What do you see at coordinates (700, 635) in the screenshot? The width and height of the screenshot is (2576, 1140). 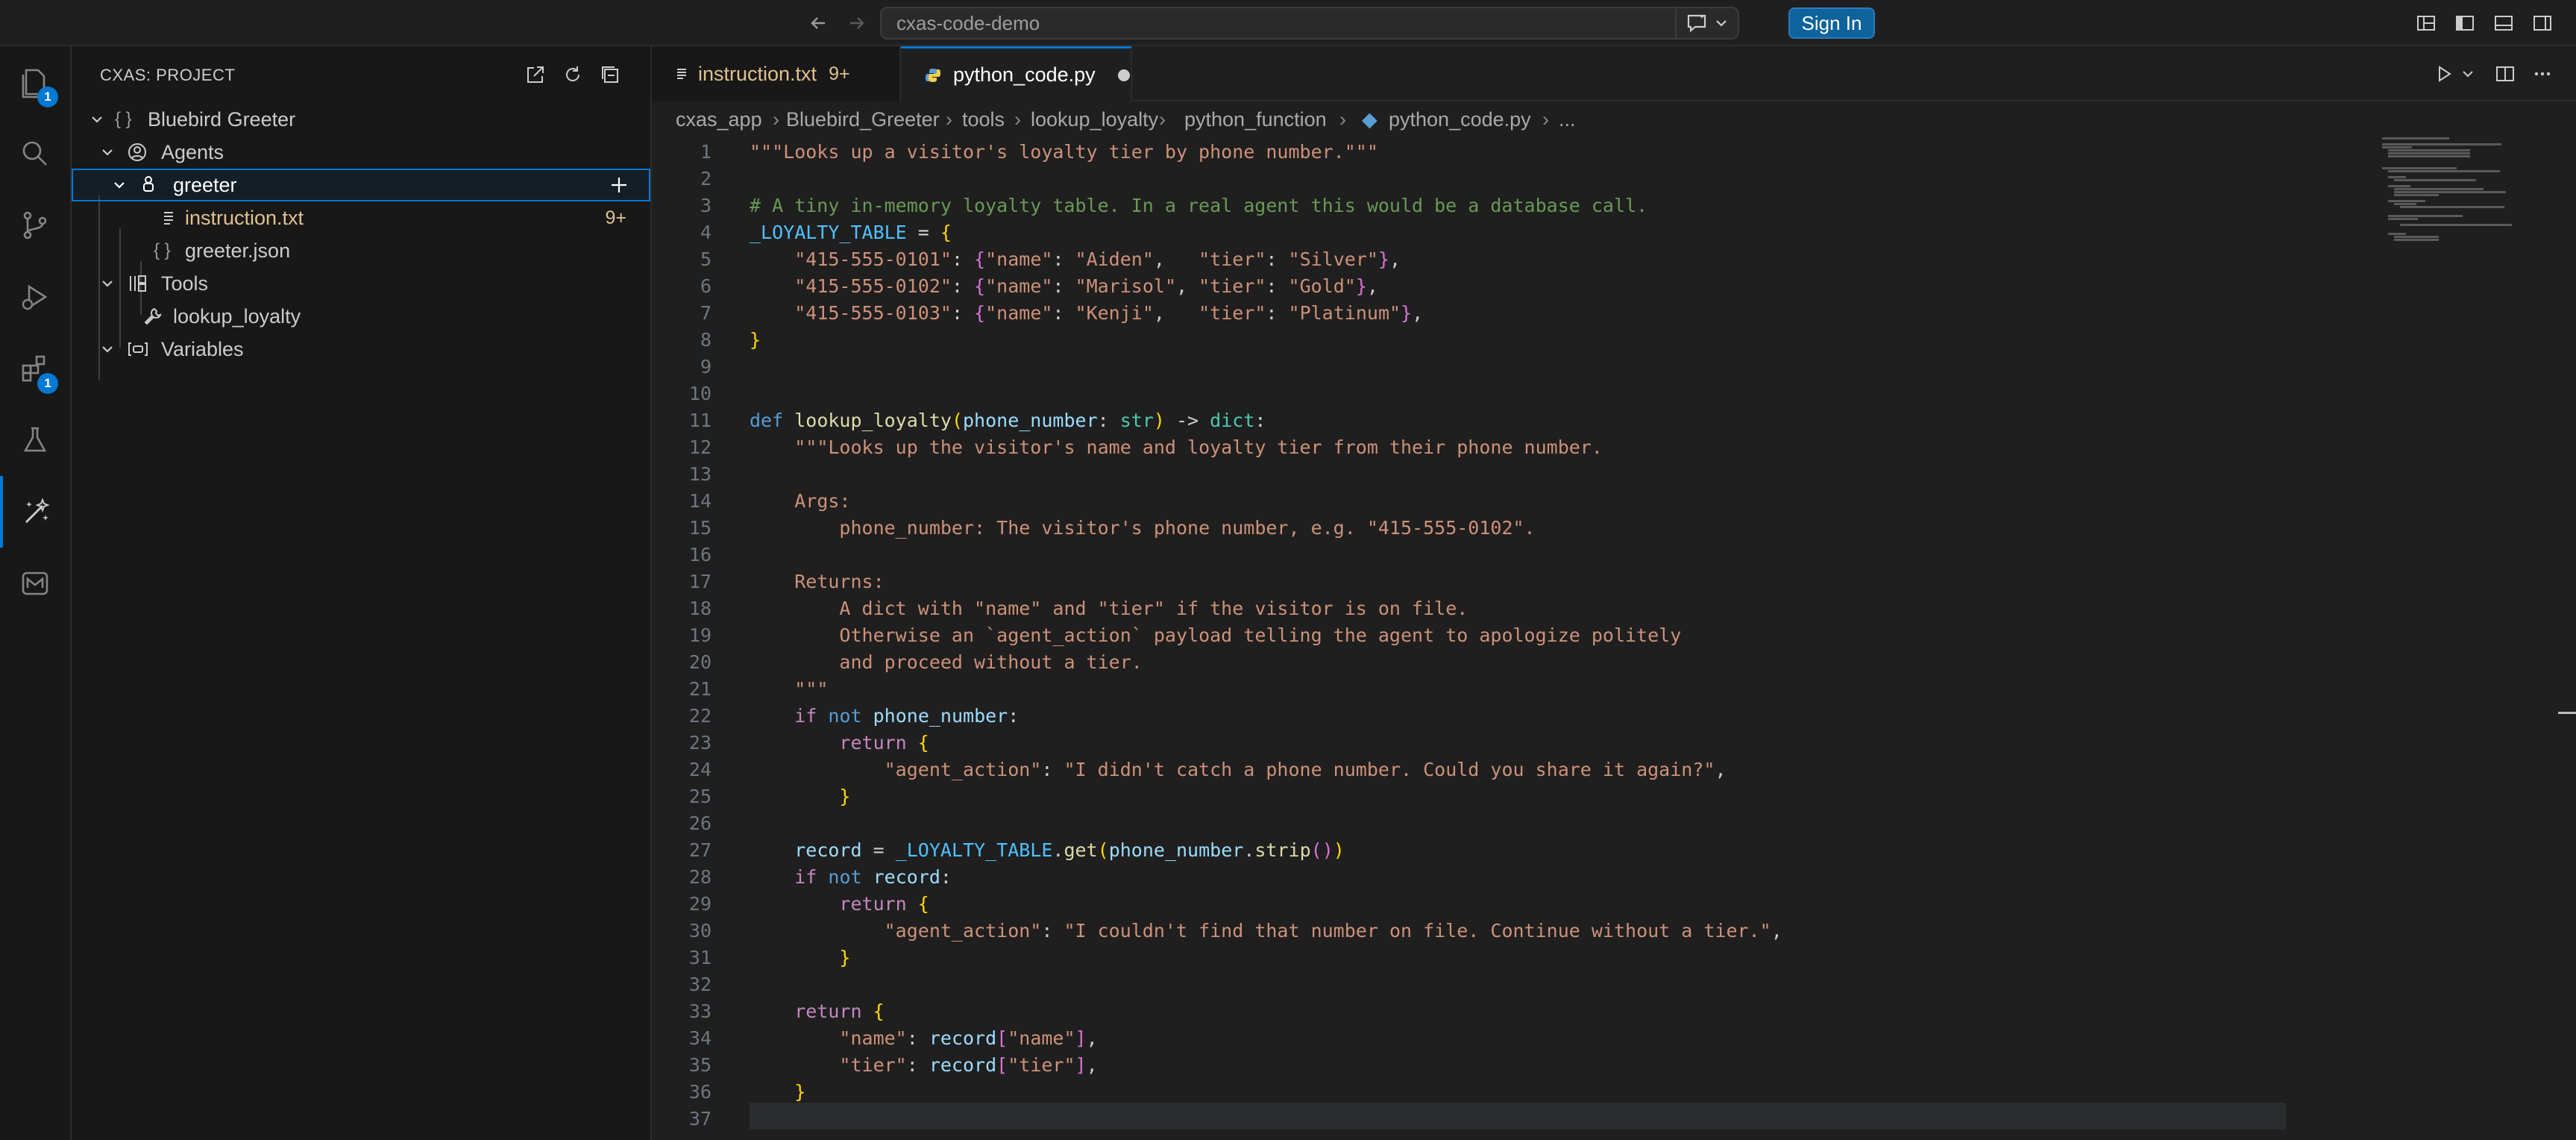 I see `line-number: 19` at bounding box center [700, 635].